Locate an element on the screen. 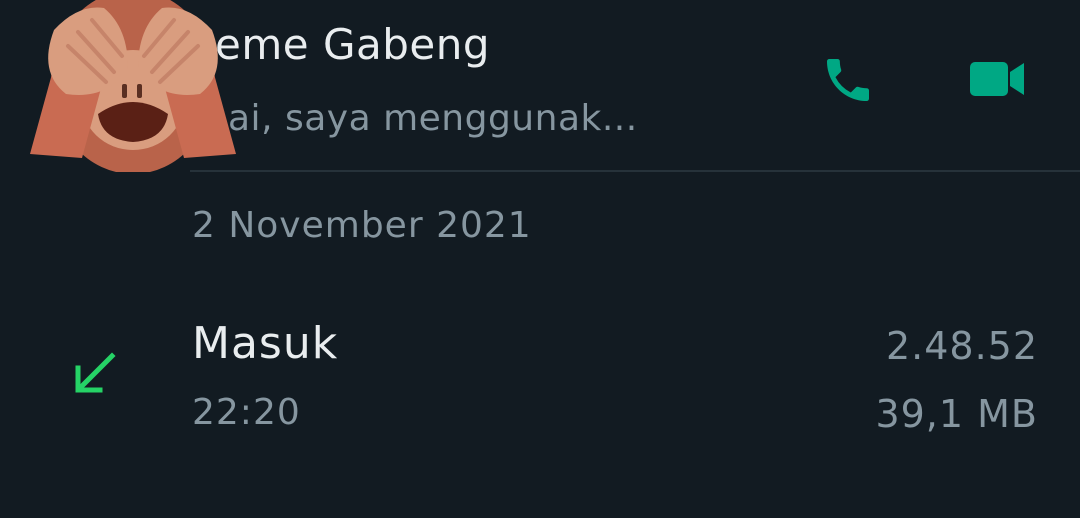  incoming-arrow-icon is located at coordinates (95, 373).